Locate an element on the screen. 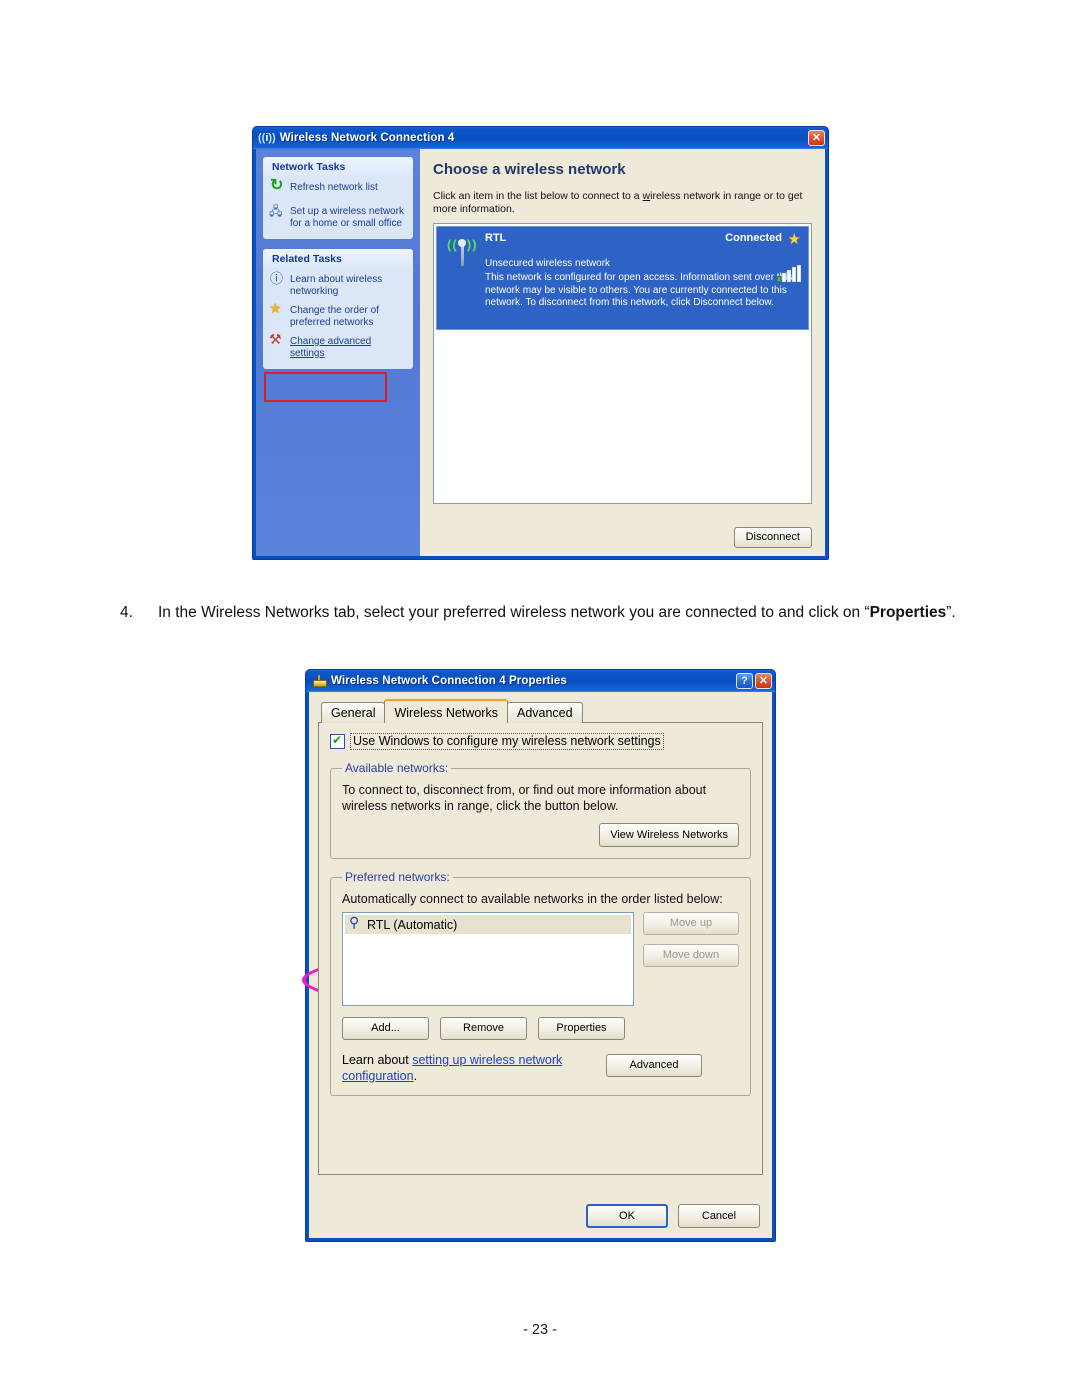  preferred-network-actions: Add... Remove Properties is located at coordinates (540, 1028).